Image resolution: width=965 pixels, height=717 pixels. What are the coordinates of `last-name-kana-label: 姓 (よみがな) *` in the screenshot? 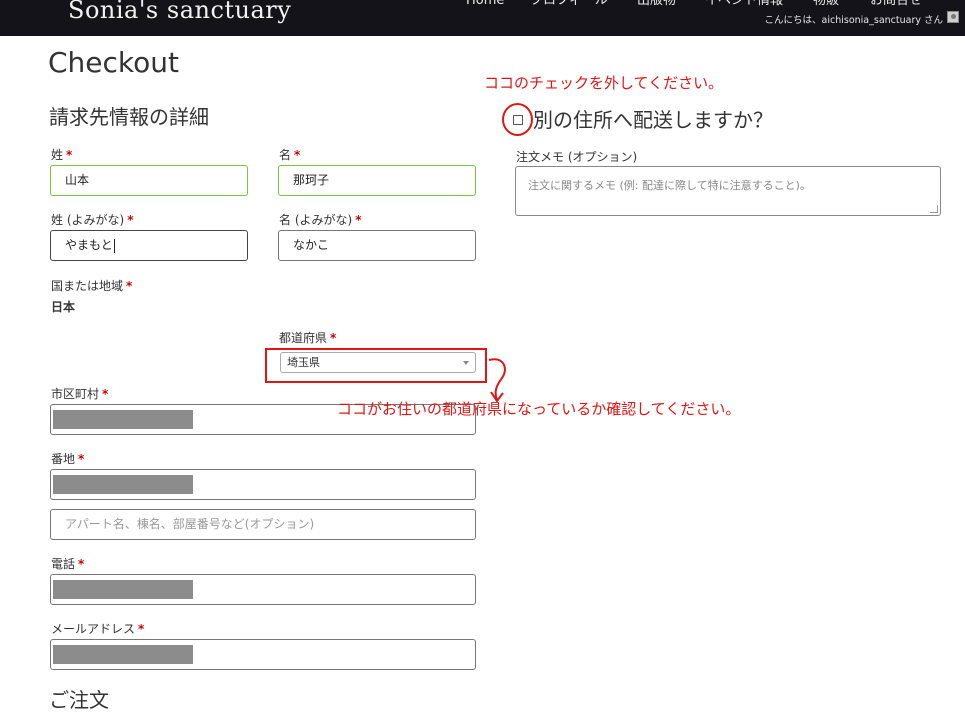 It's located at (92, 220).